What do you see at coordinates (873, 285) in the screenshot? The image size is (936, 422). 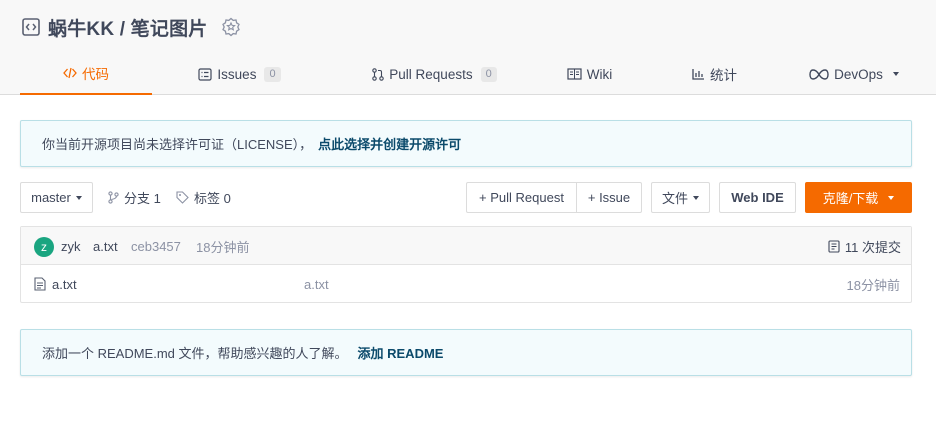 I see `file-commit-time: 18分钟前` at bounding box center [873, 285].